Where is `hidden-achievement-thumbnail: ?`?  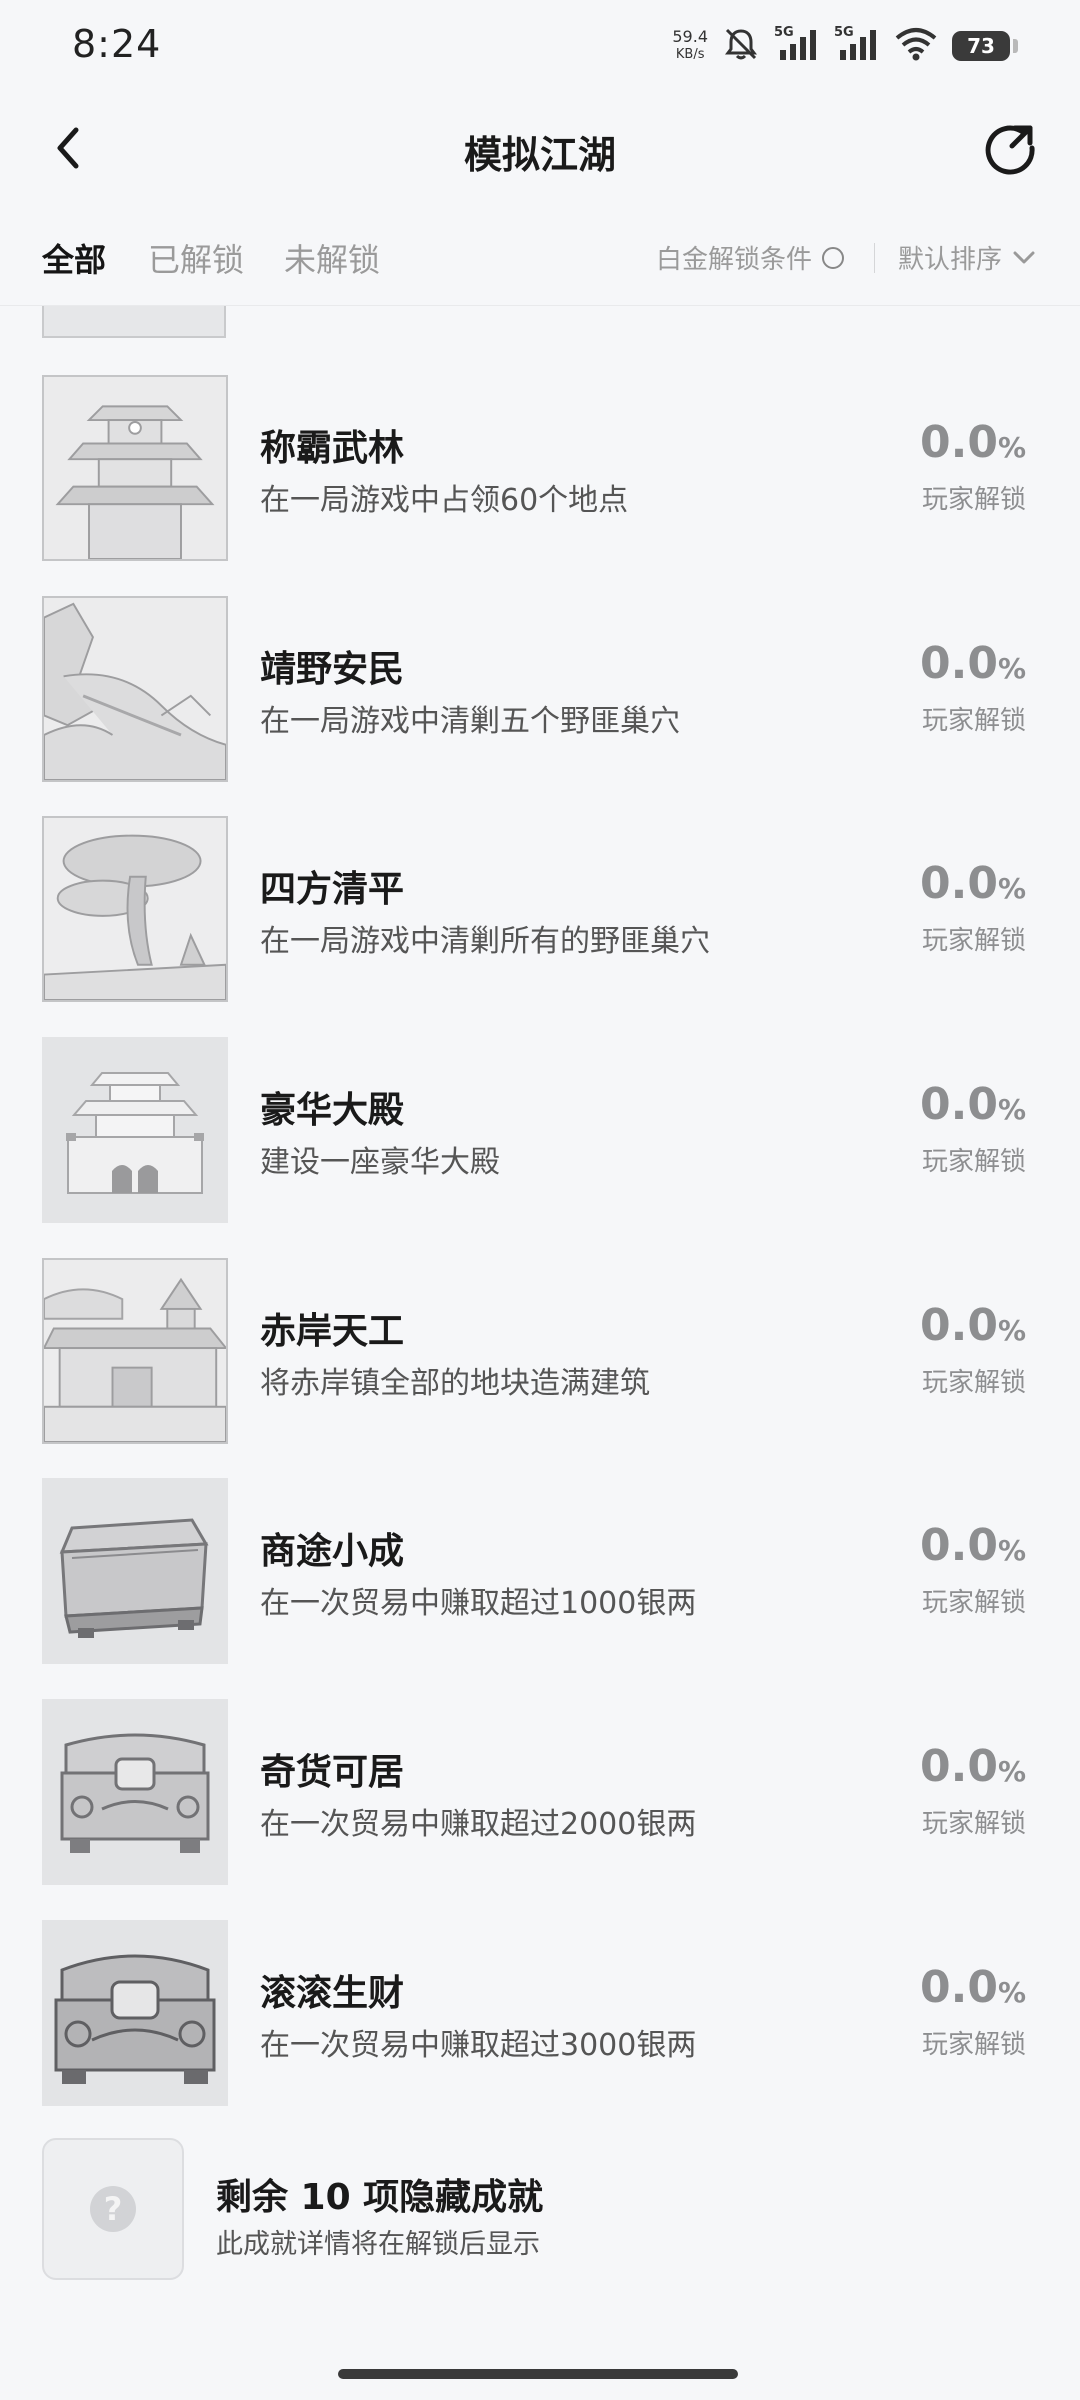 hidden-achievement-thumbnail: ? is located at coordinates (113, 2209).